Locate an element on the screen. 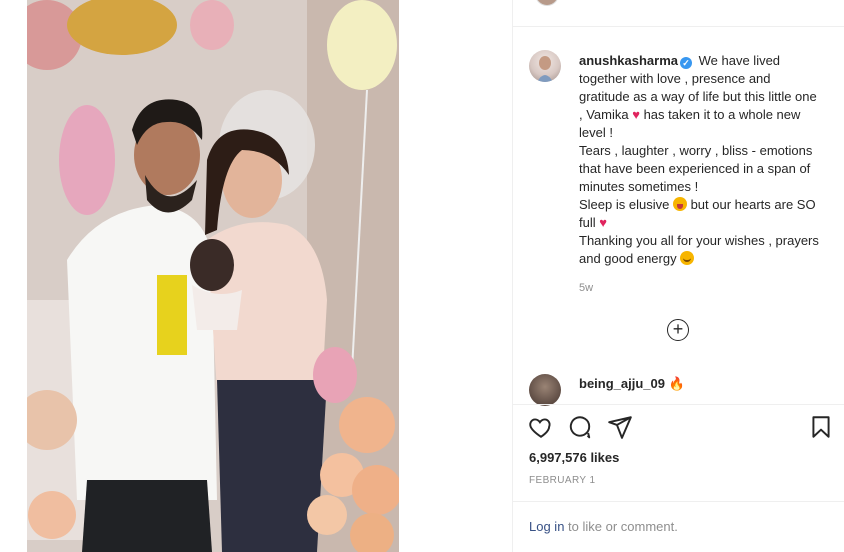 The width and height of the screenshot is (844, 552). paper-plane-icon is located at coordinates (620, 427).